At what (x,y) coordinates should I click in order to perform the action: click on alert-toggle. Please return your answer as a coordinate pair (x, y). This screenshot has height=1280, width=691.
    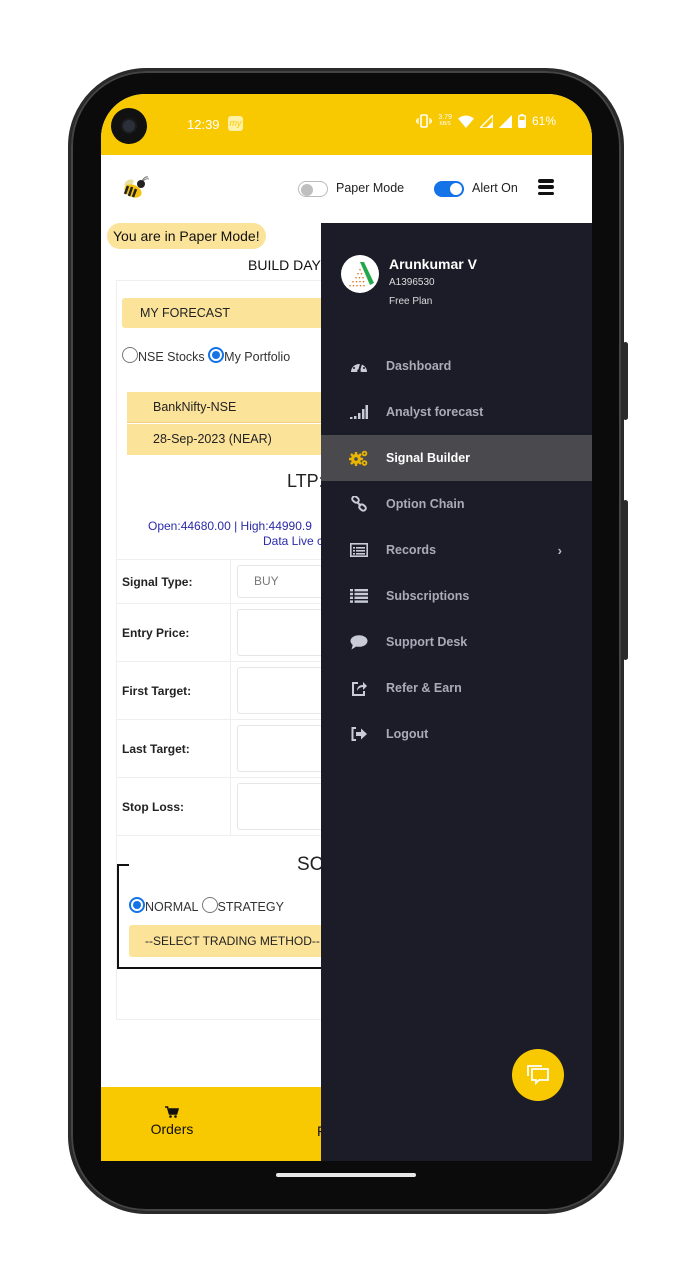
    Looking at the image, I should click on (449, 189).